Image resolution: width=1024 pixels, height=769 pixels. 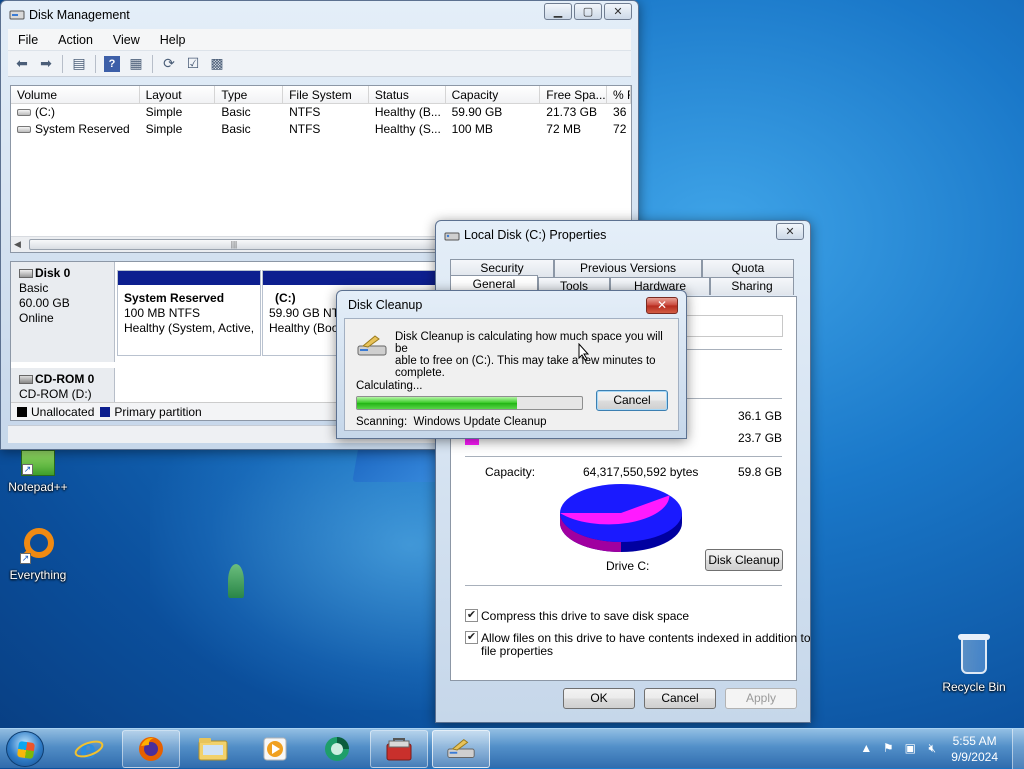 I want to click on console-tree-icon: ▤, so click(x=79, y=64).